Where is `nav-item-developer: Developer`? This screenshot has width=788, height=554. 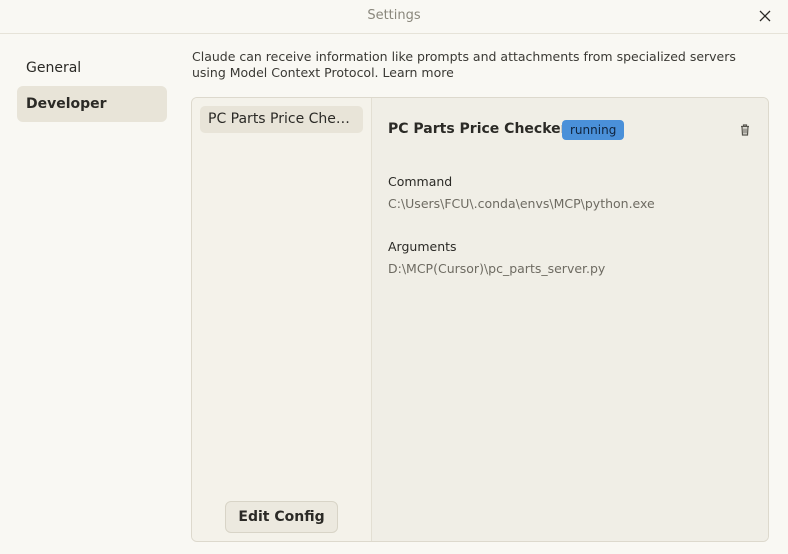
nav-item-developer: Developer is located at coordinates (92, 104).